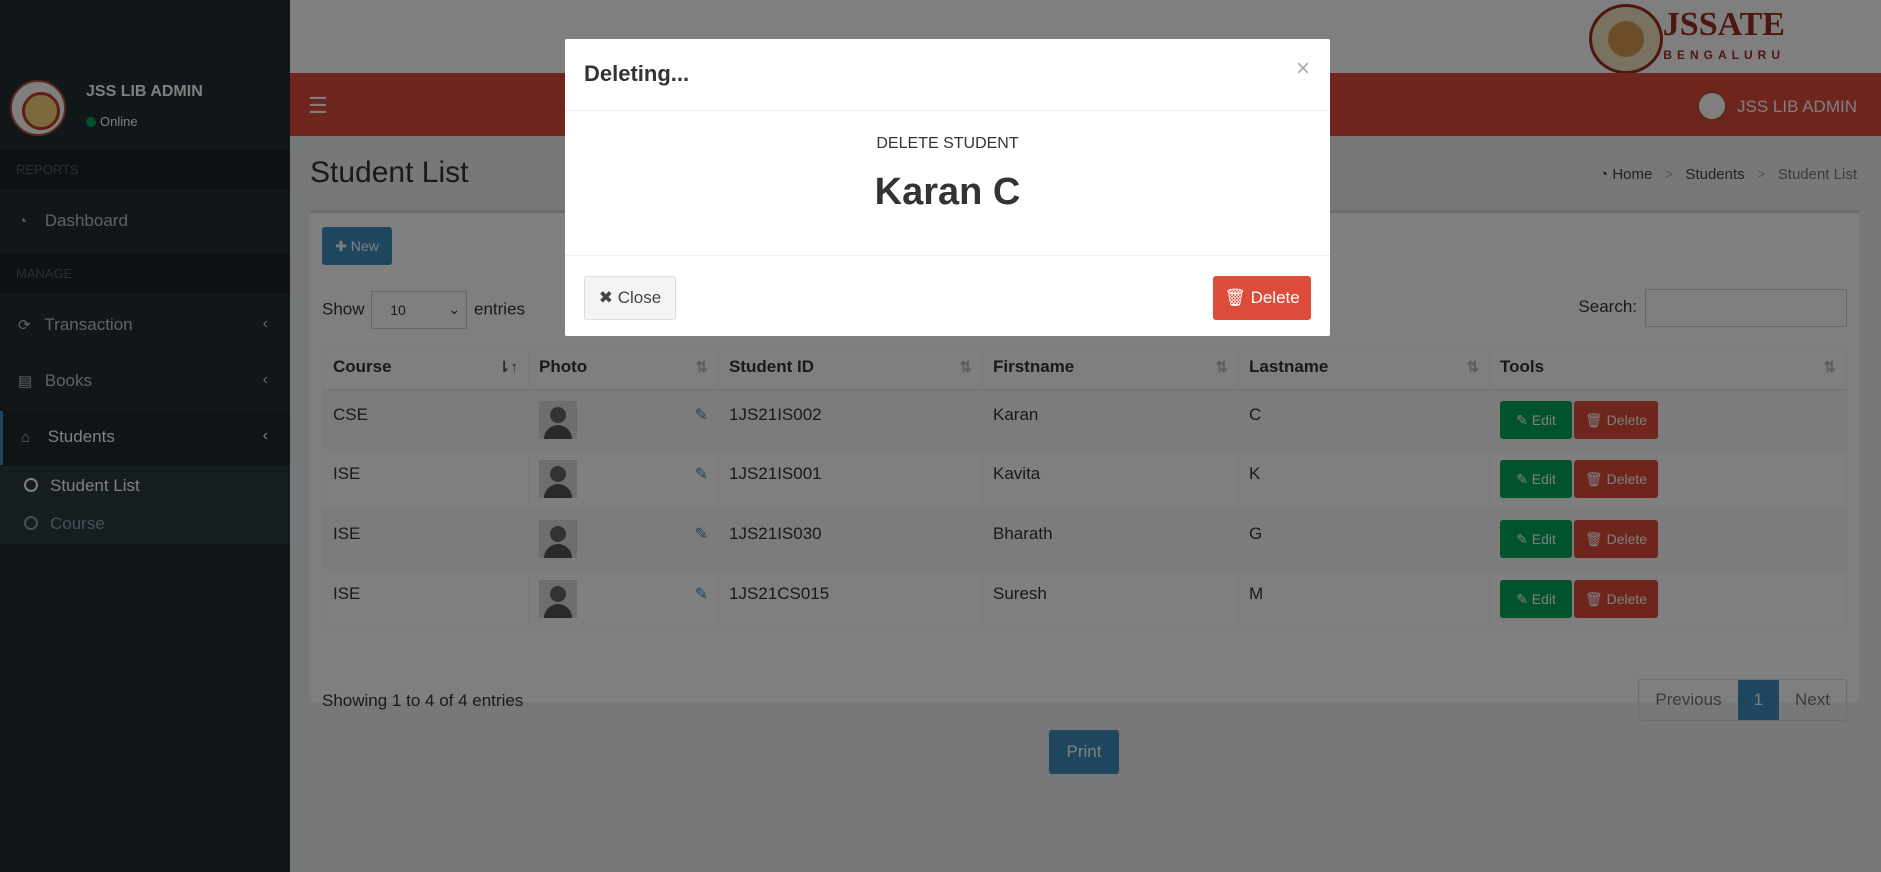  What do you see at coordinates (947, 75) in the screenshot?
I see `modal-header: Deleting... ×` at bounding box center [947, 75].